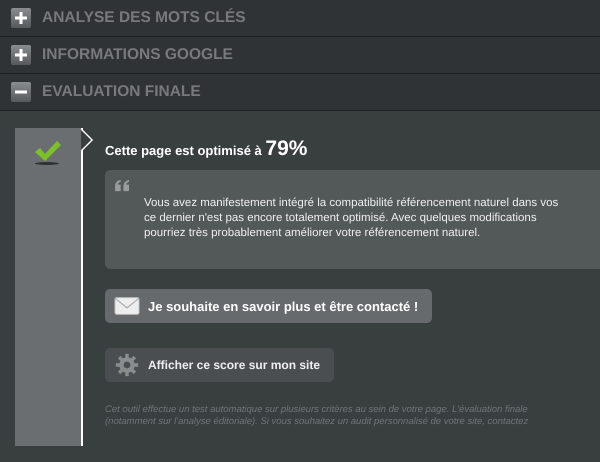 The height and width of the screenshot is (462, 600). I want to click on gear-icon, so click(127, 365).